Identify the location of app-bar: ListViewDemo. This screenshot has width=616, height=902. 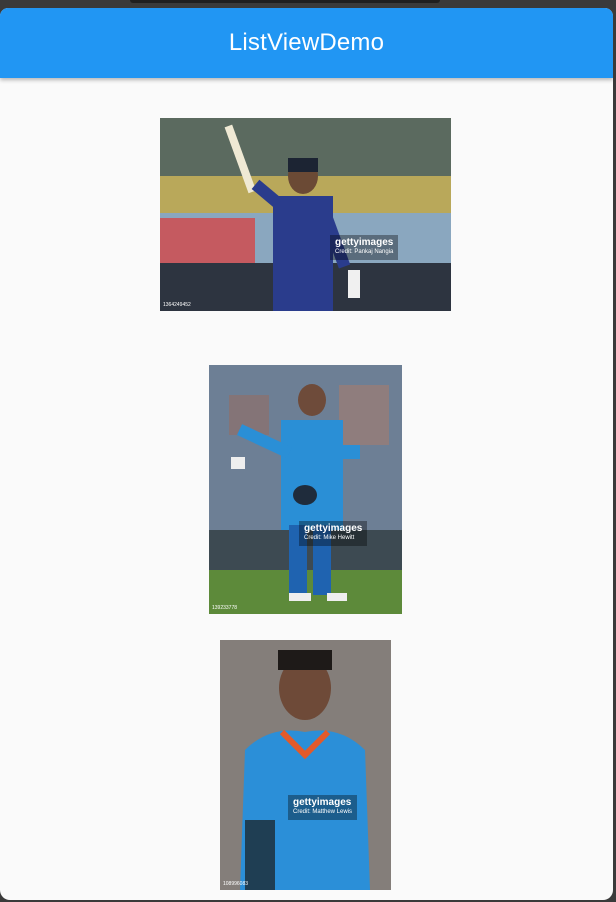
(306, 43).